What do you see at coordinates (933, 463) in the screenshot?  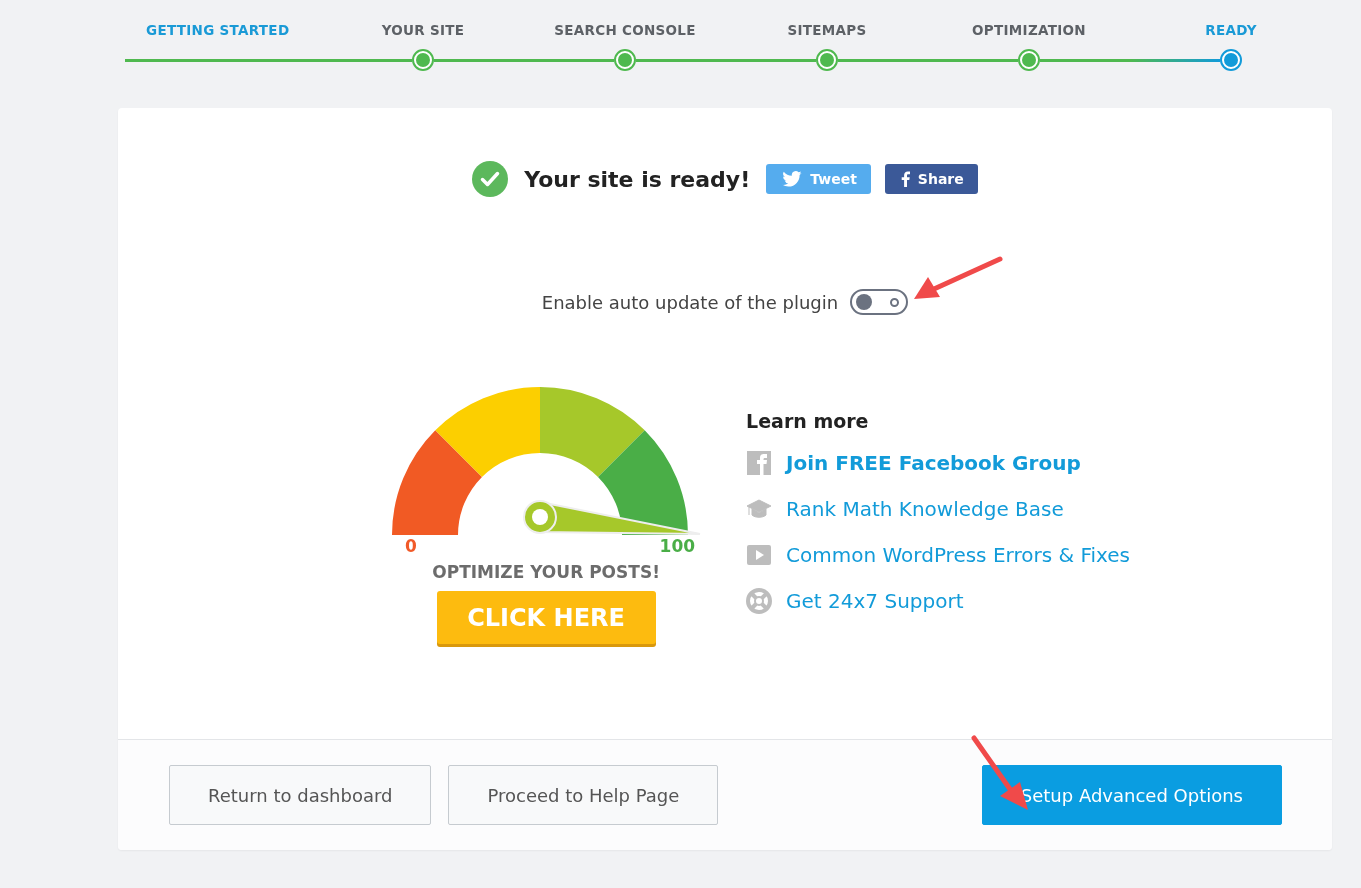 I see `learn-more-link: Join FREE Facebook Group` at bounding box center [933, 463].